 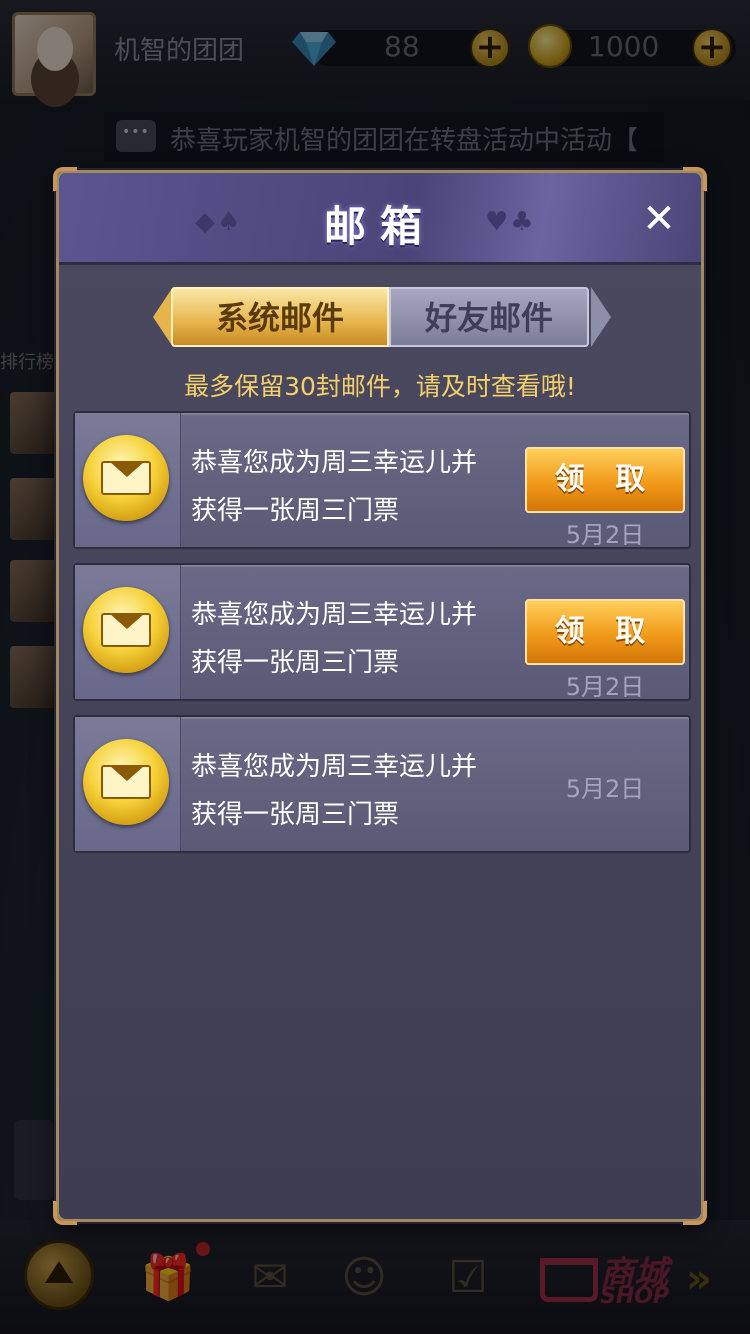 What do you see at coordinates (379, 226) in the screenshot?
I see `dialog-title: 邮箱` at bounding box center [379, 226].